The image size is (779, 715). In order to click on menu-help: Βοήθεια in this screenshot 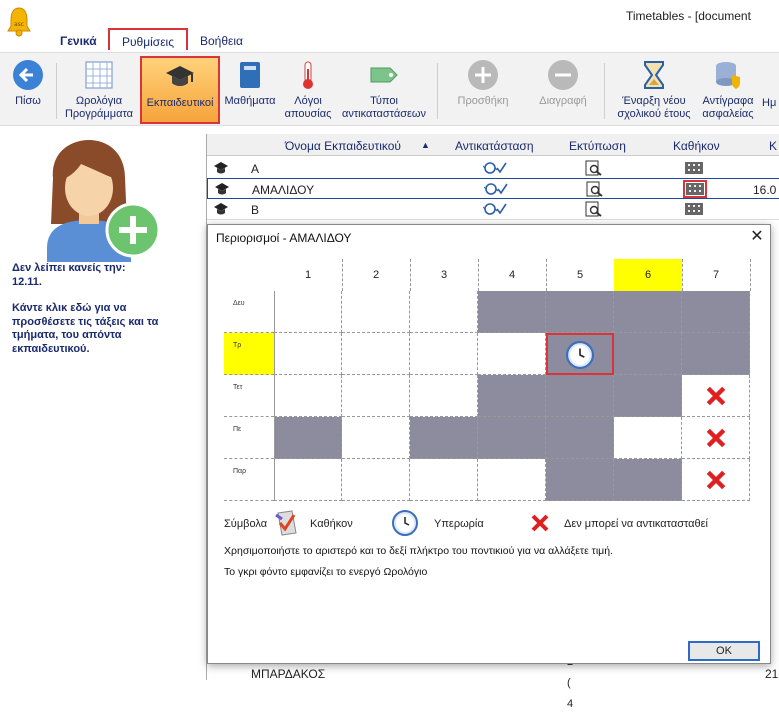, I will do `click(221, 42)`.